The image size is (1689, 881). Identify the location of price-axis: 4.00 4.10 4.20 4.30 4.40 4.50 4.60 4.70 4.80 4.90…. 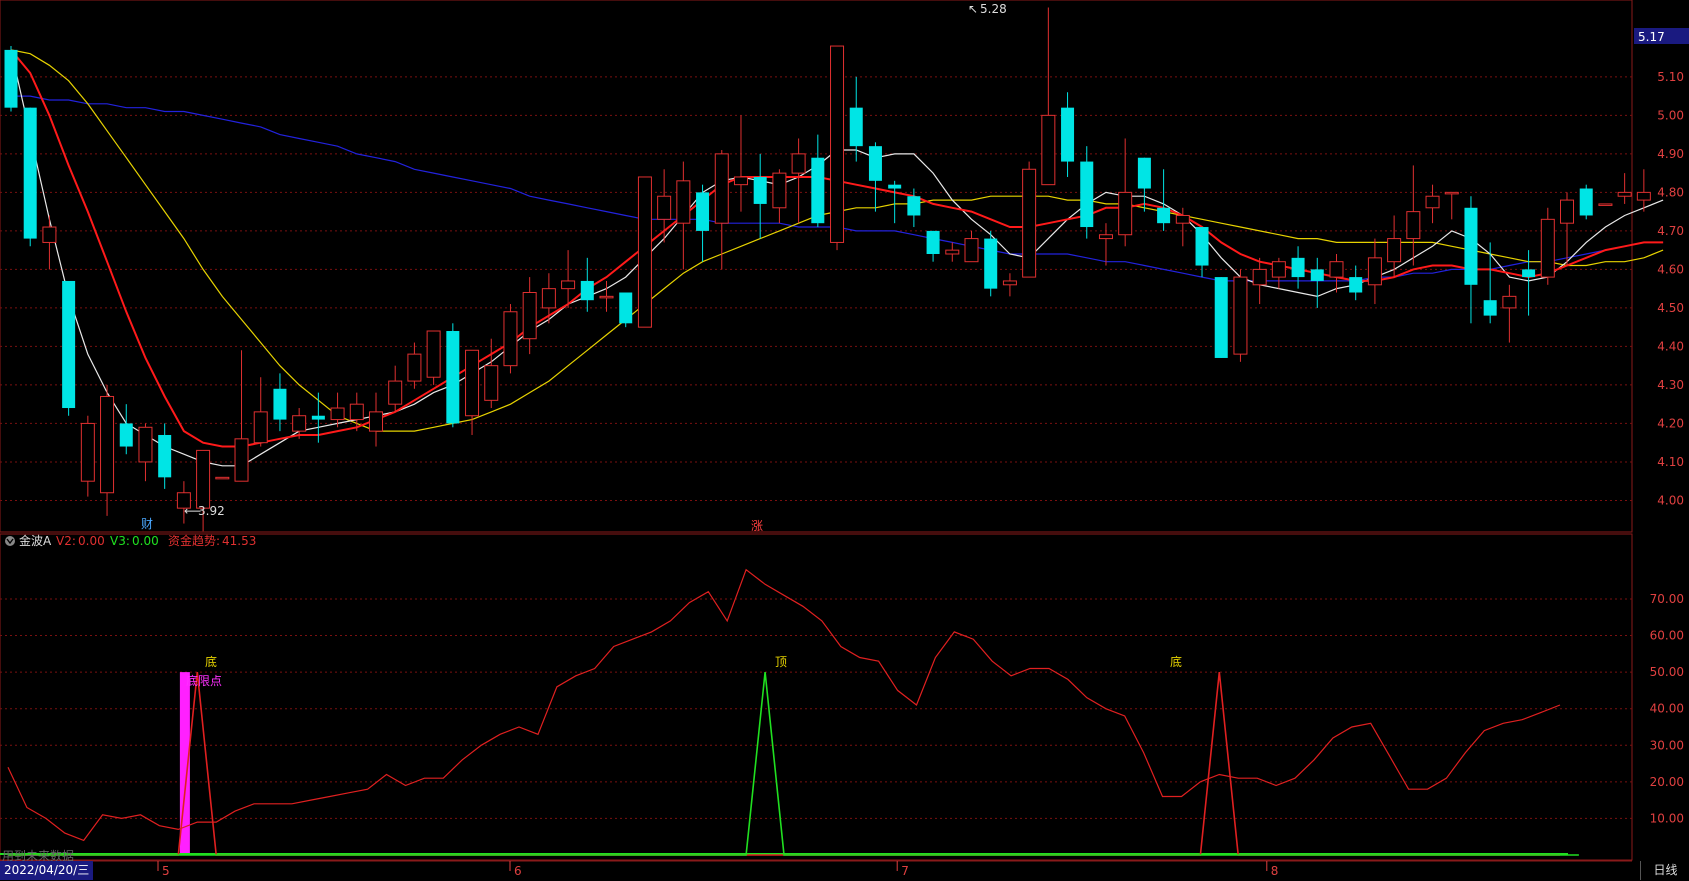
(1670, 289).